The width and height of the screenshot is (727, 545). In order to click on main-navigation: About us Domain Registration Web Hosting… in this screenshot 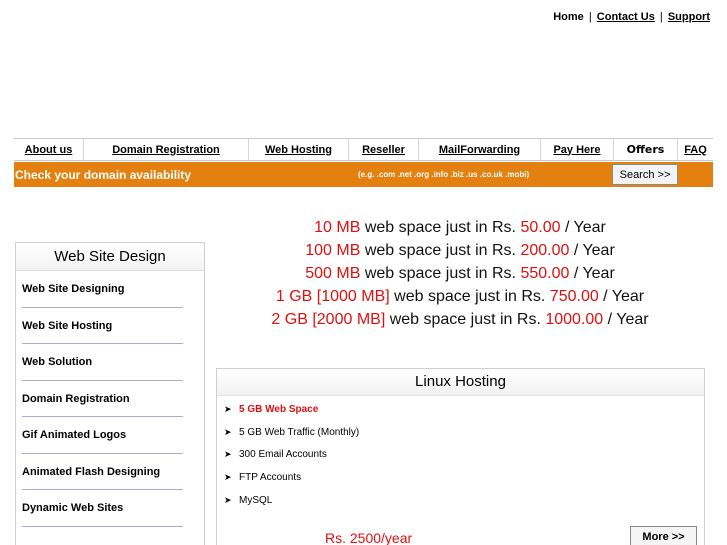, I will do `click(363, 149)`.